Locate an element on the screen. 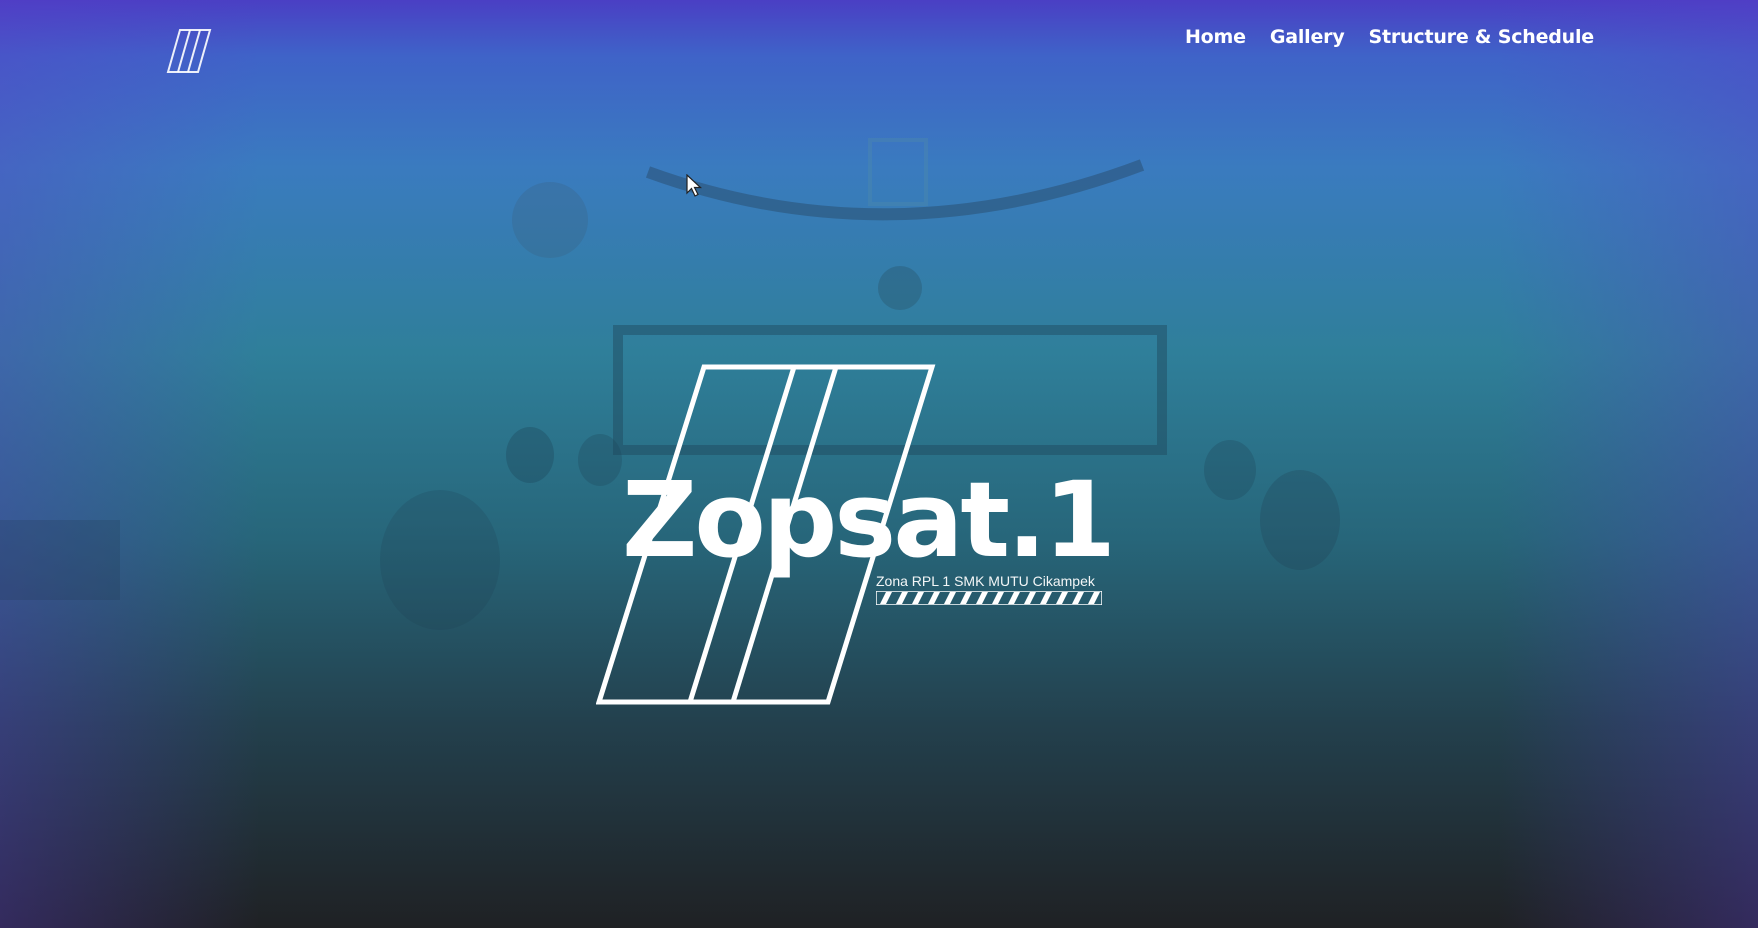 Image resolution: width=1758 pixels, height=928 pixels. main-nav: Home Gallery Structure & Schedule is located at coordinates (1389, 37).